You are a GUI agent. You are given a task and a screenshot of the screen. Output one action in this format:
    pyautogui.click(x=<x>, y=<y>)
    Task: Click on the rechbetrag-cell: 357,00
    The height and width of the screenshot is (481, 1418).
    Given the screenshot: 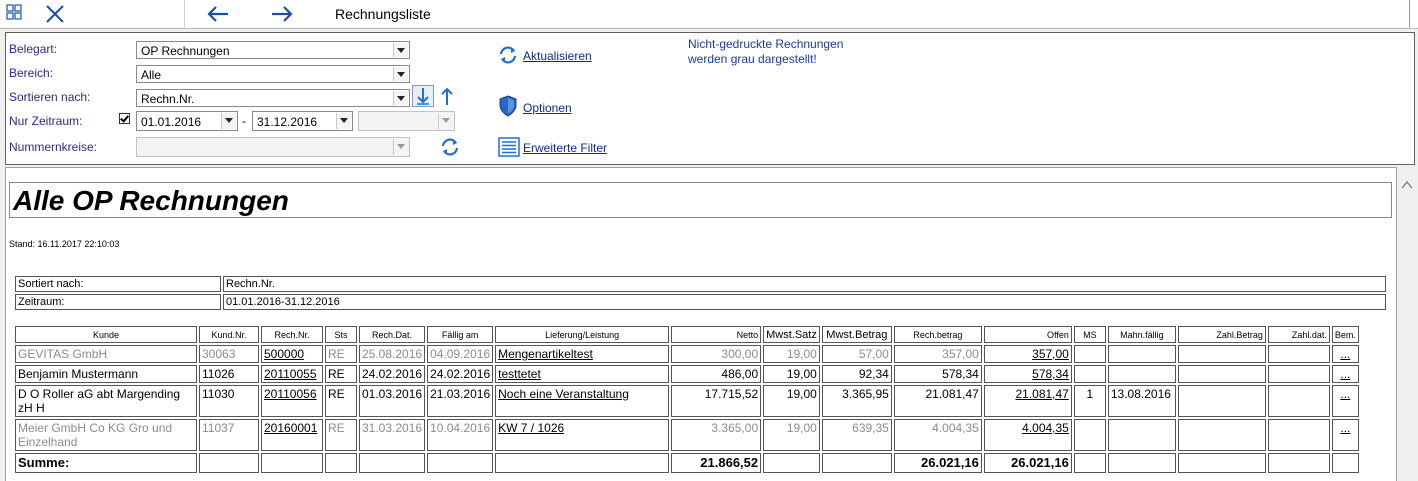 What is the action you would take?
    pyautogui.click(x=937, y=354)
    